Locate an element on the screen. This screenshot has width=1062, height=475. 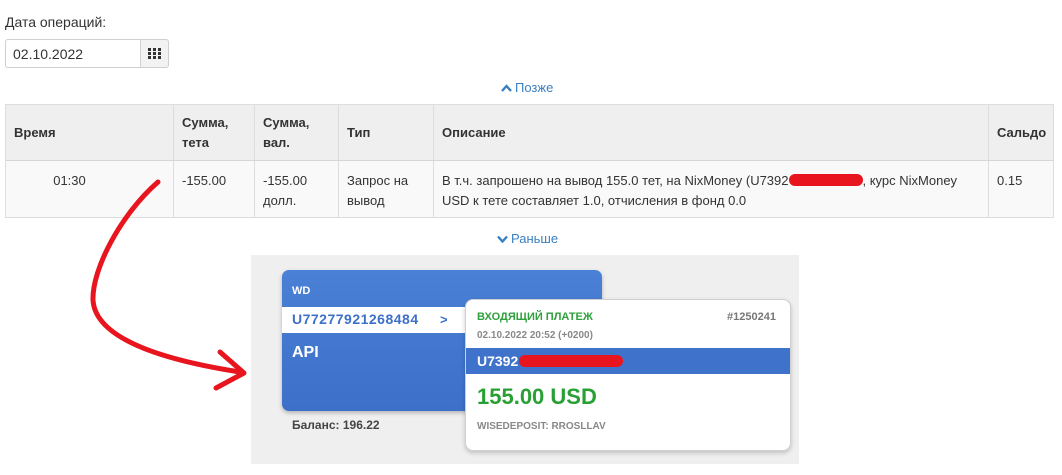
cell-time: 01:30 is located at coordinates (90, 189).